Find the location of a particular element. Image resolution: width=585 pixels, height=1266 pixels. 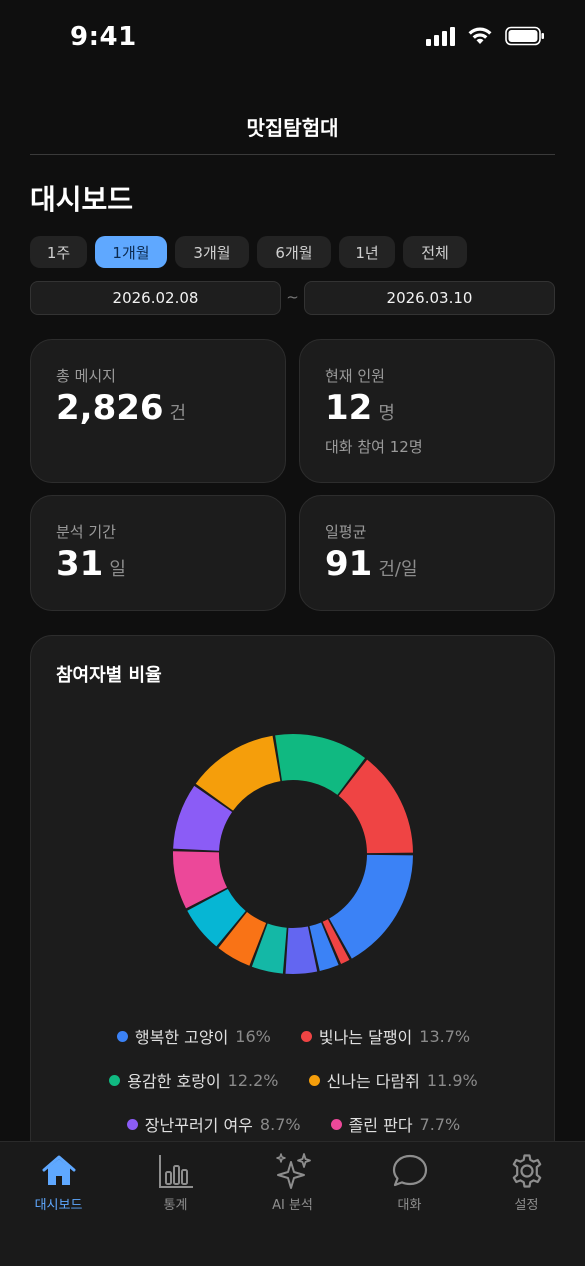

current-members-card: 현재 인원 12 명 대화 참여 12명 is located at coordinates (427, 411).